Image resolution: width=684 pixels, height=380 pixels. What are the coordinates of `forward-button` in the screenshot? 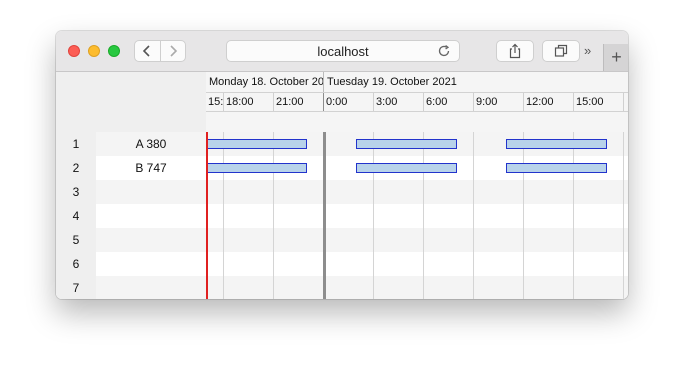 It's located at (172, 51).